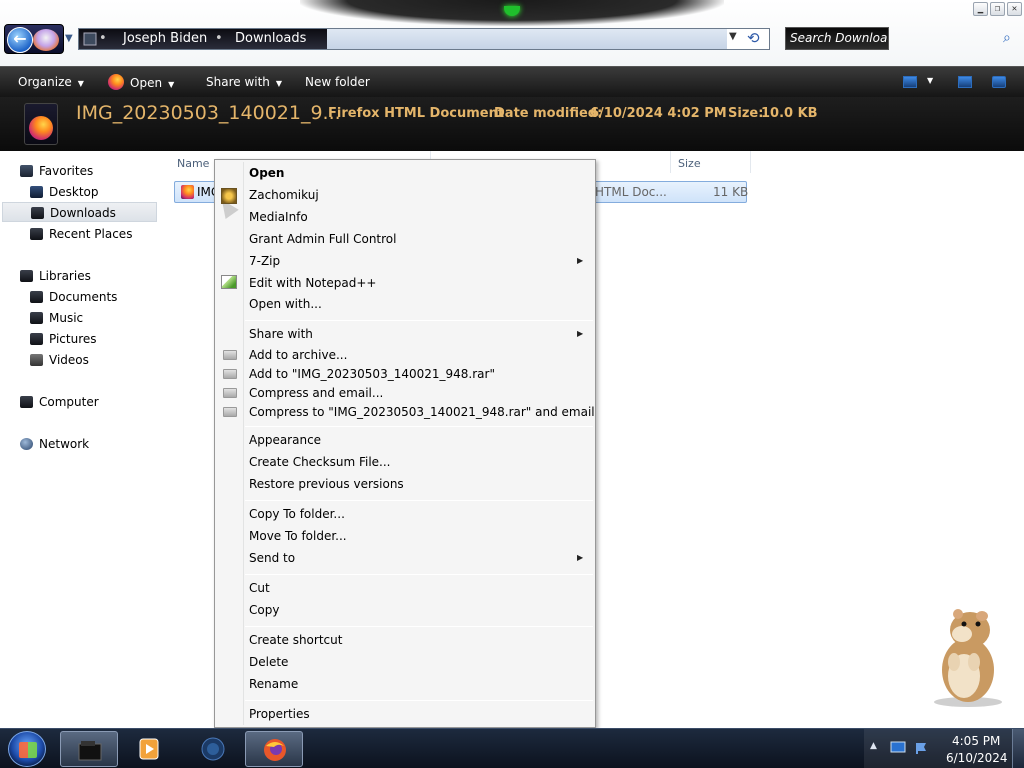  Describe the element at coordinates (83, 297) in the screenshot. I see `nav-label: Documents` at that location.